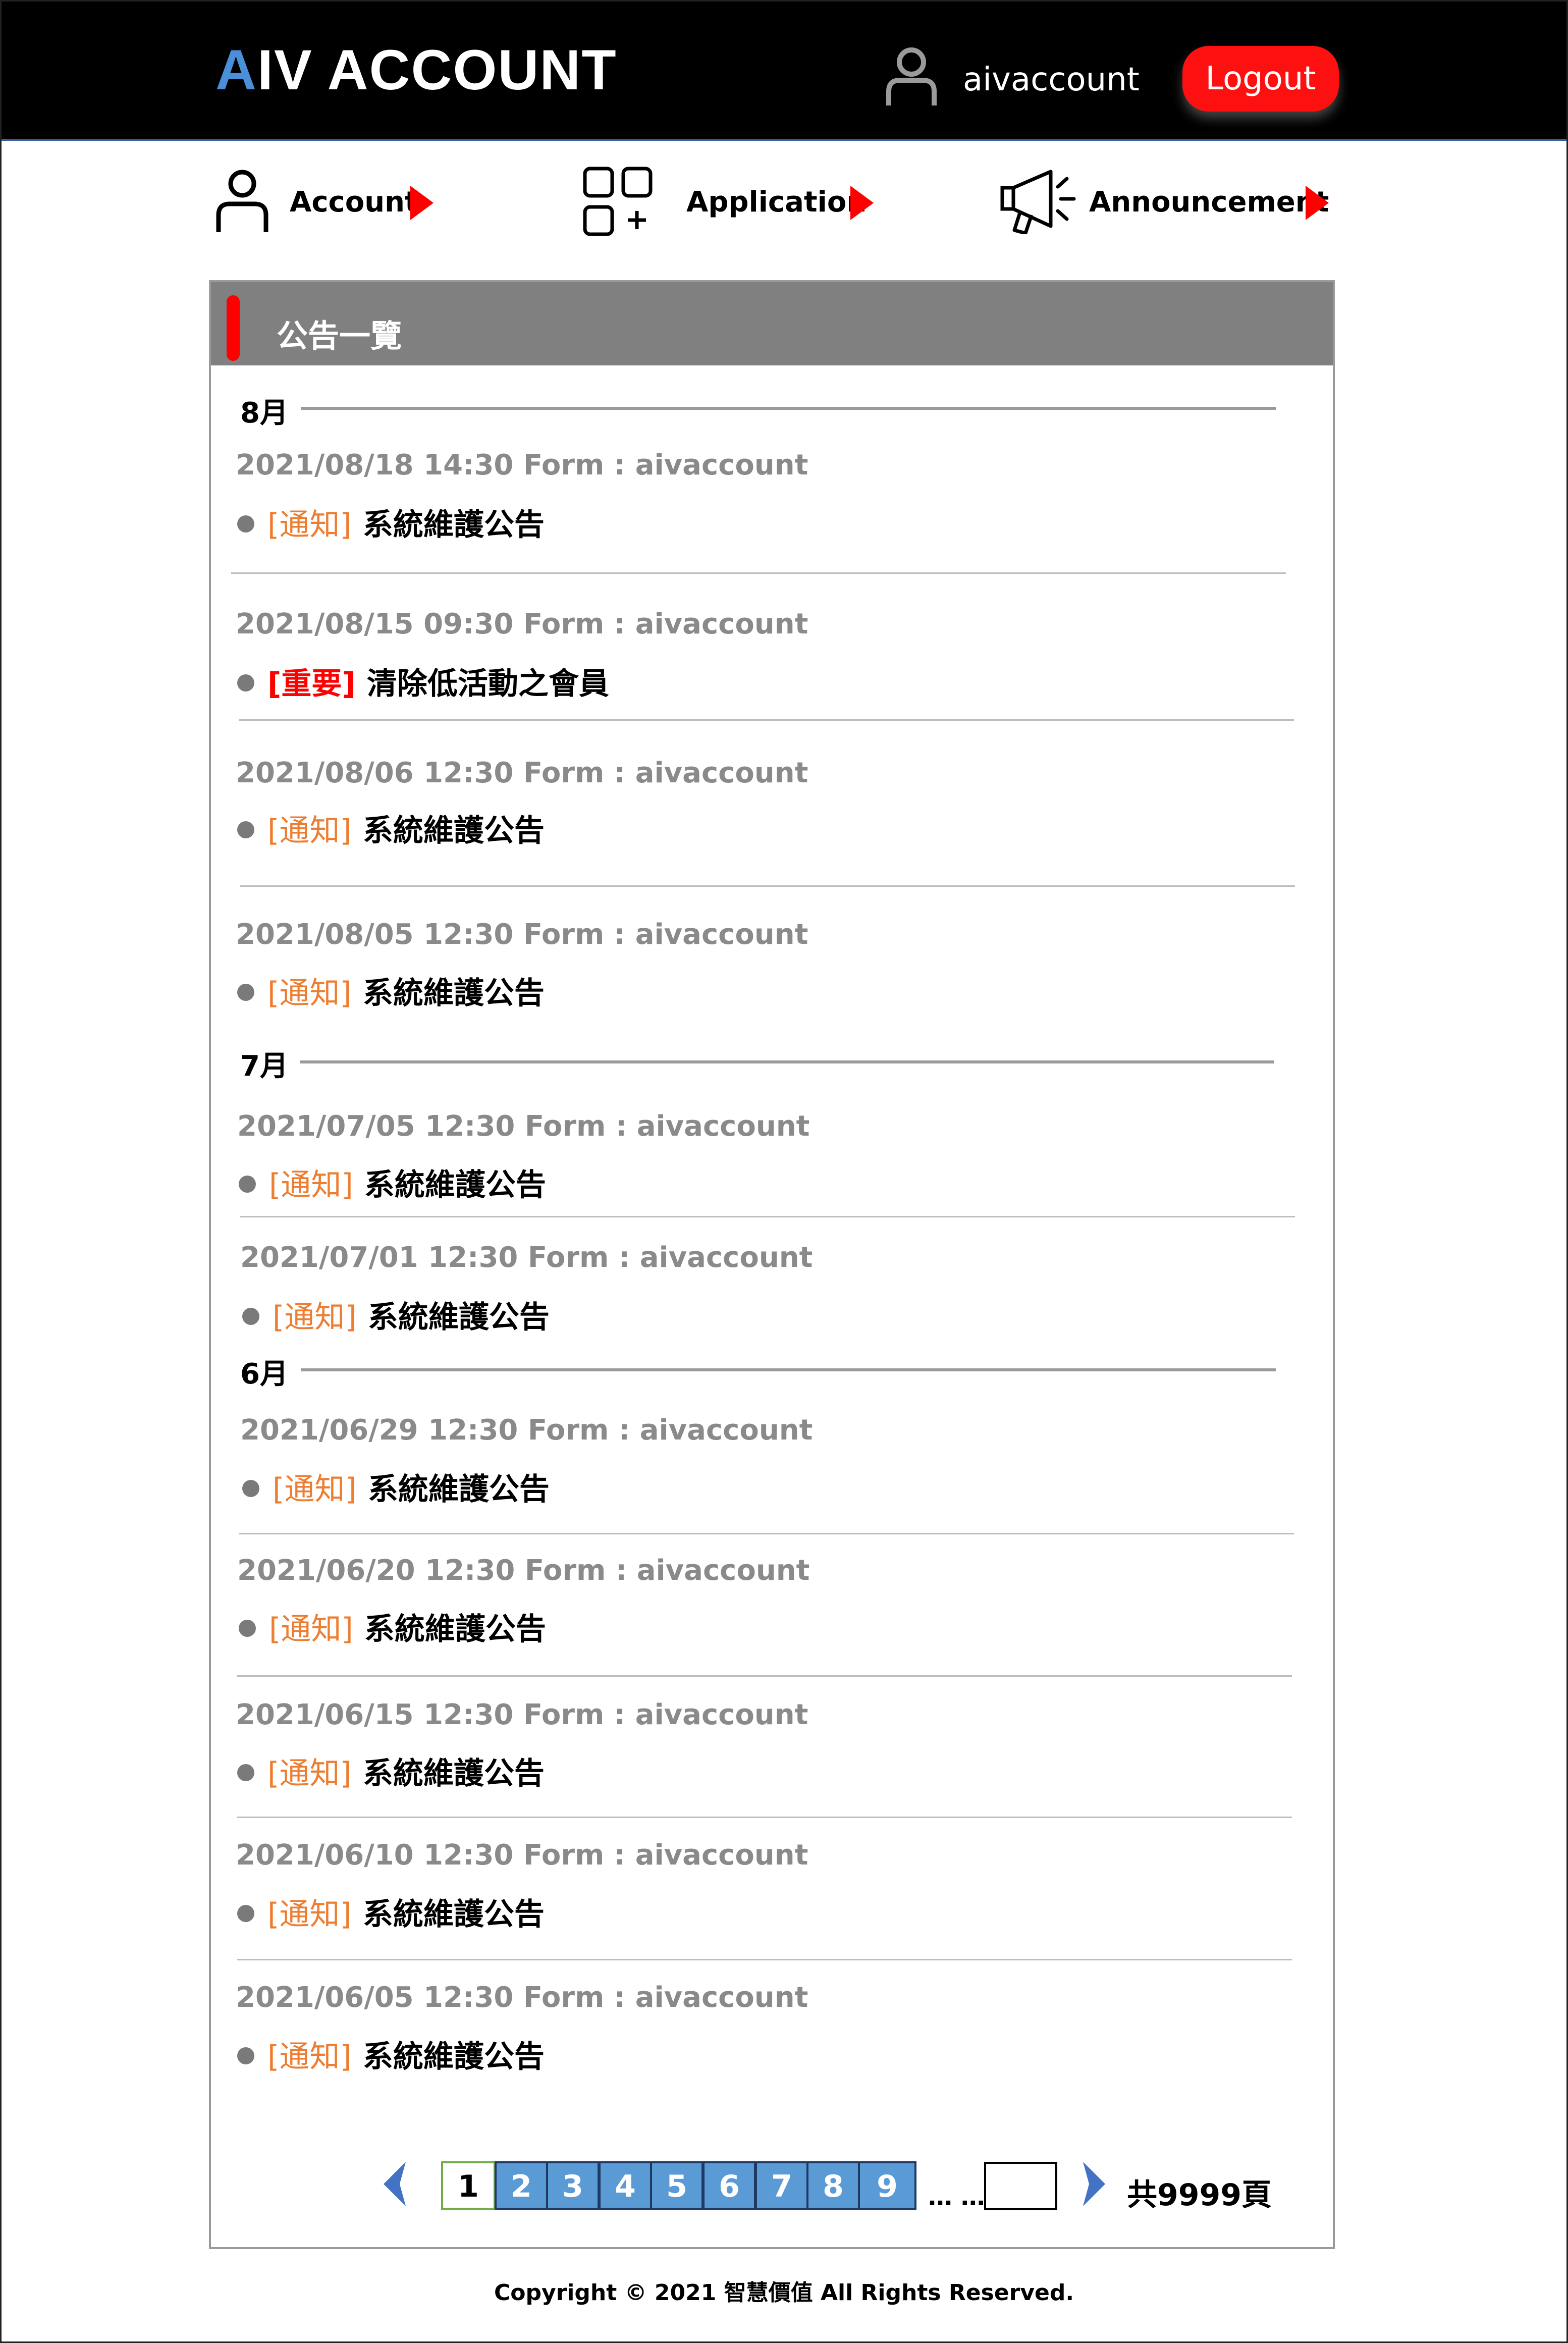  Describe the element at coordinates (784, 71) in the screenshot. I see `top-bar: AIV ACCOUNT aivaccount Logout` at that location.